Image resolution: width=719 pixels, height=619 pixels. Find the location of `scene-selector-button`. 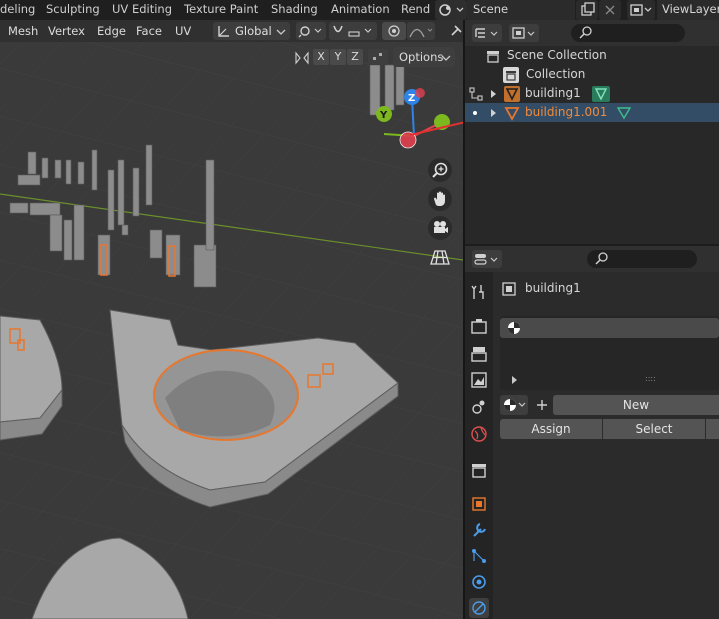

scene-selector-button is located at coordinates (451, 10).